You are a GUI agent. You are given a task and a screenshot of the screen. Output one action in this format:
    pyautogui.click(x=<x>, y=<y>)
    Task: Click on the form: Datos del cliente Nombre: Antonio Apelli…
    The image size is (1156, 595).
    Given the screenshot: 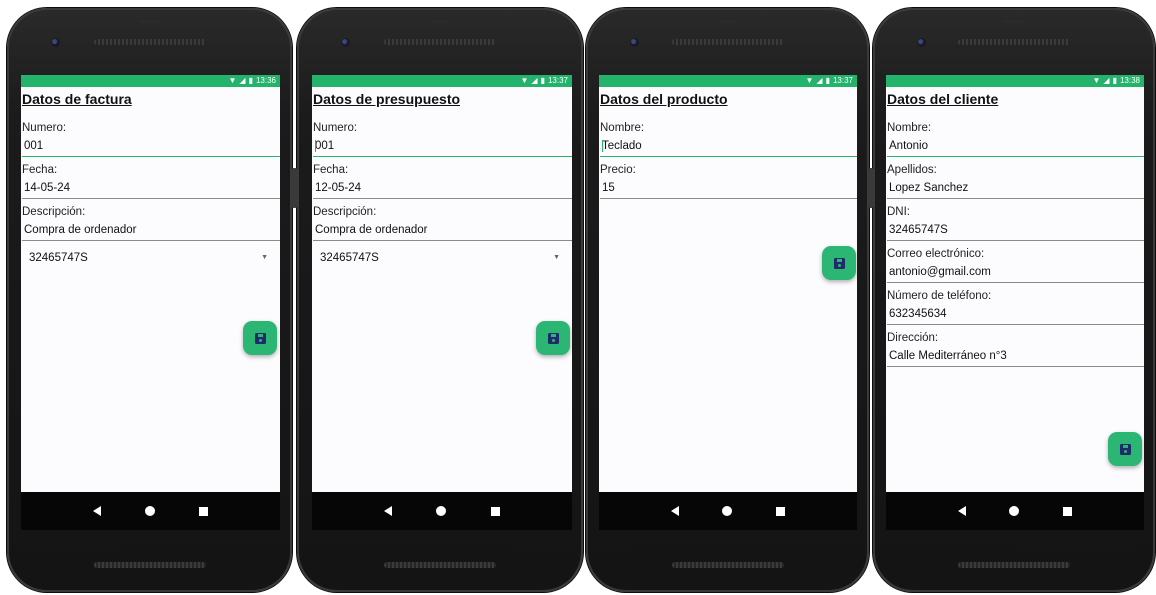 What is the action you would take?
    pyautogui.click(x=1015, y=229)
    